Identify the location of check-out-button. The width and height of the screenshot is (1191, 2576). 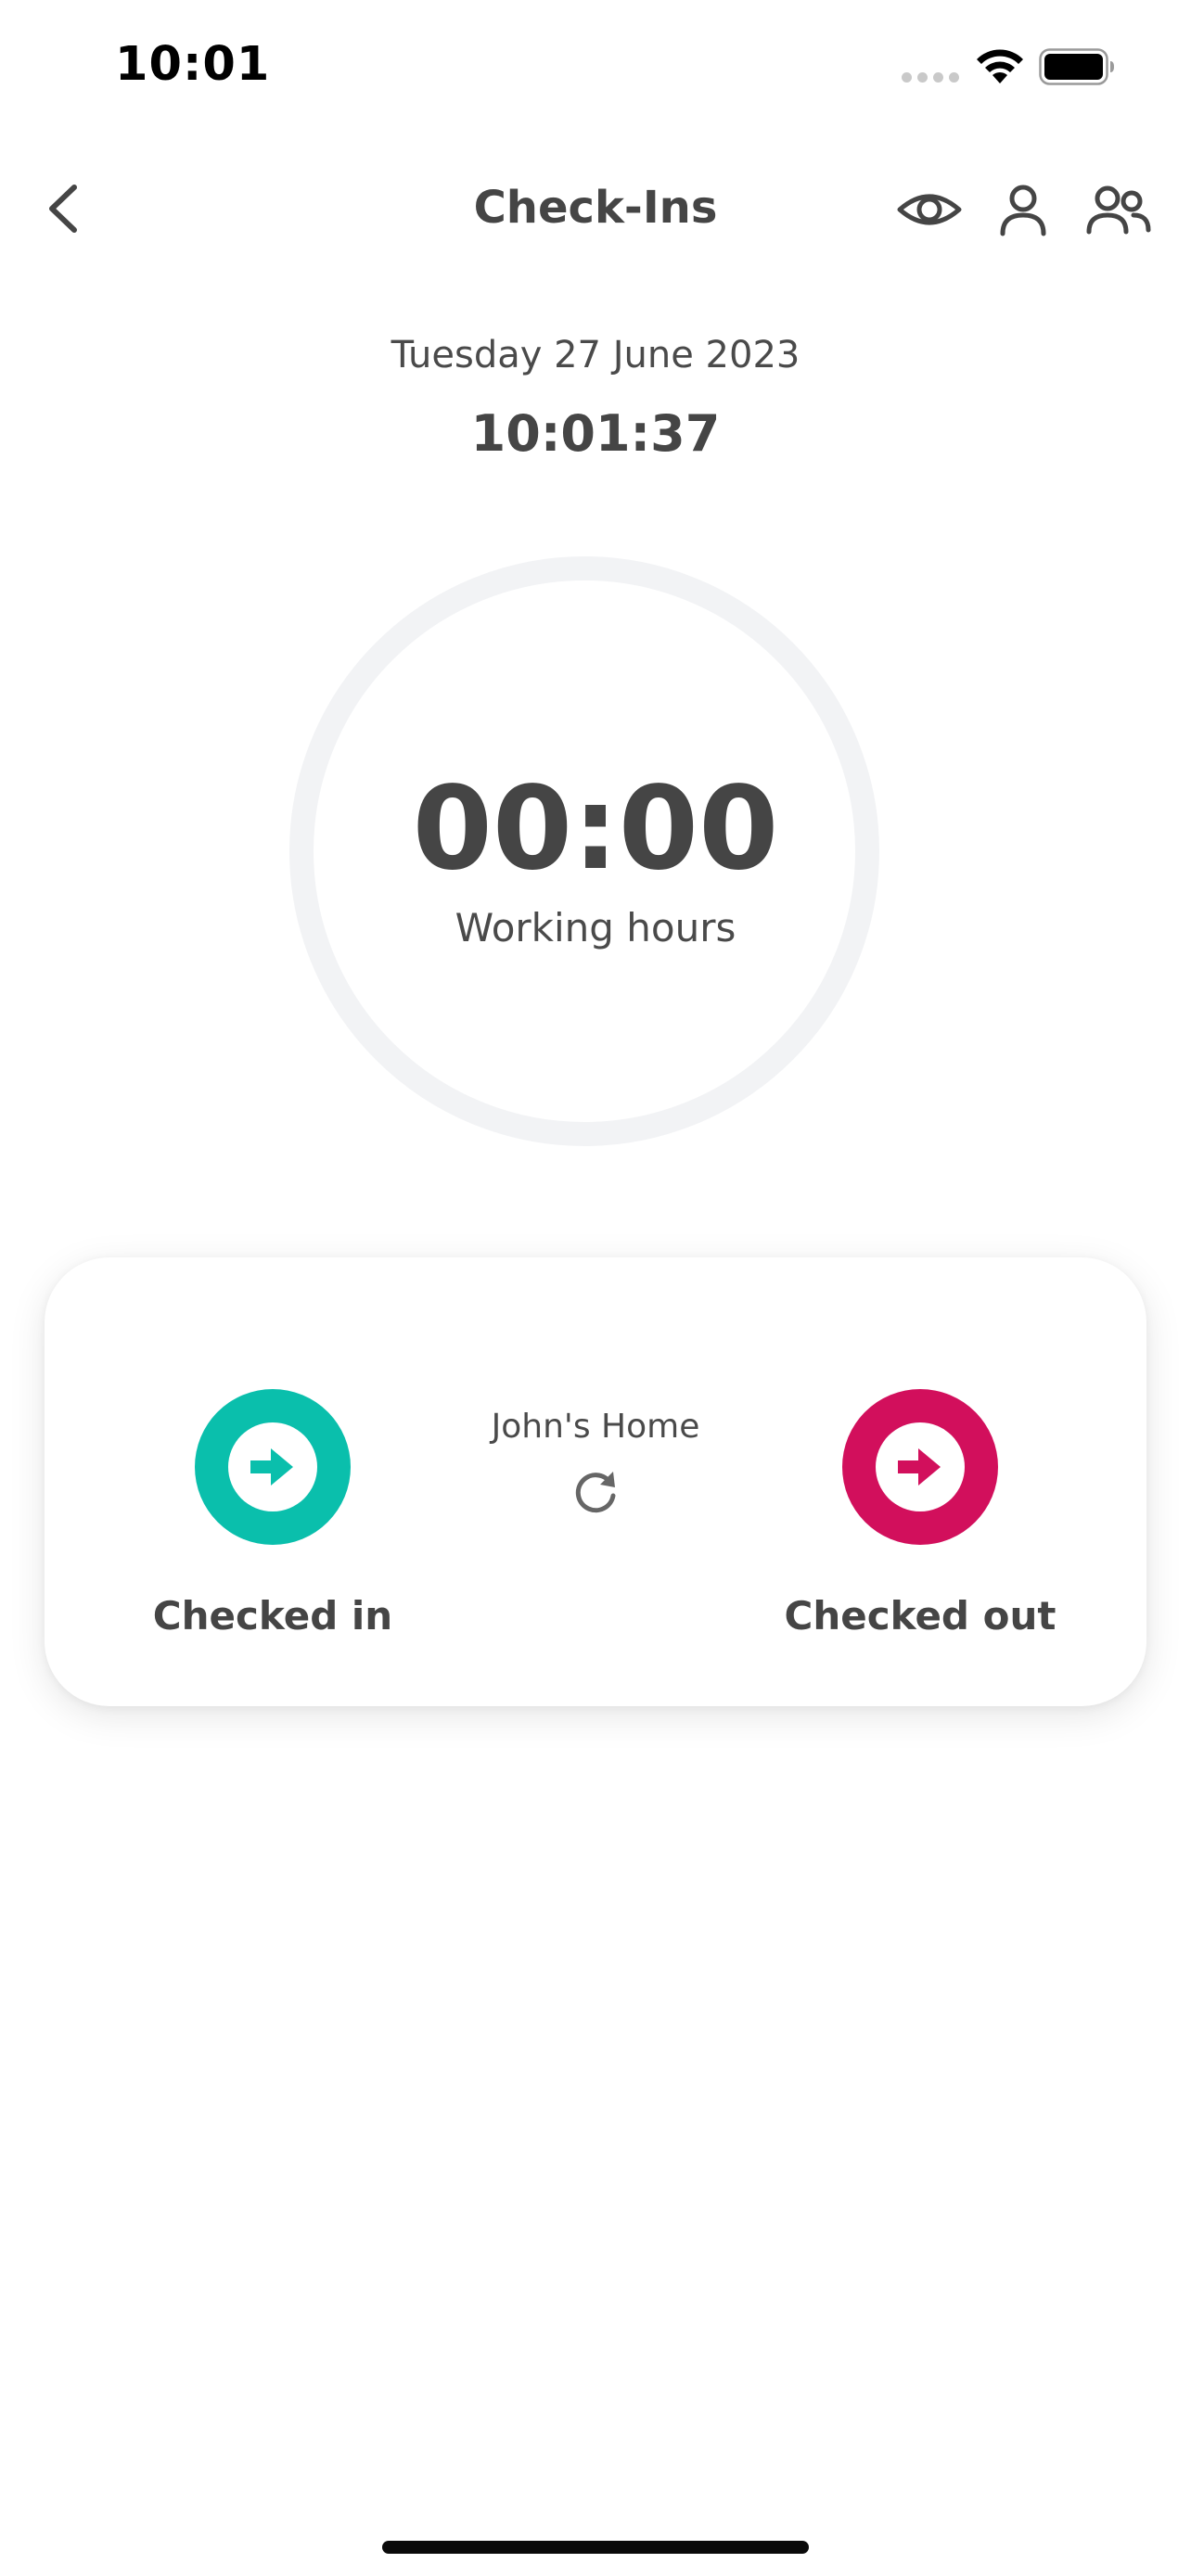
(920, 1467).